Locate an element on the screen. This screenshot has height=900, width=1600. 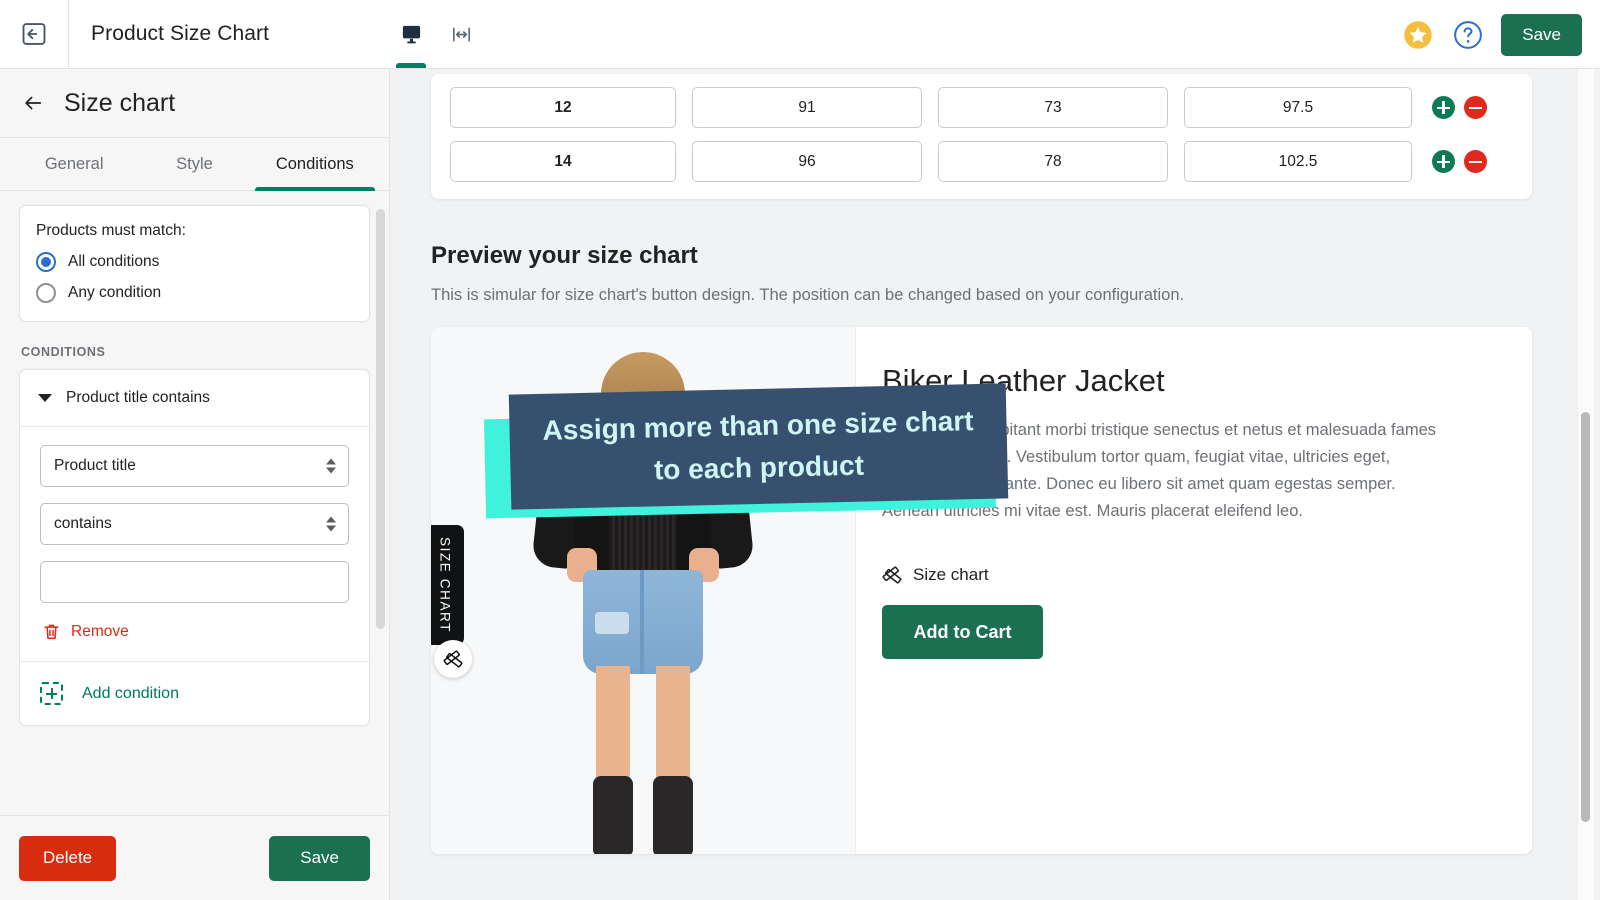
favorite-button is located at coordinates (1418, 35).